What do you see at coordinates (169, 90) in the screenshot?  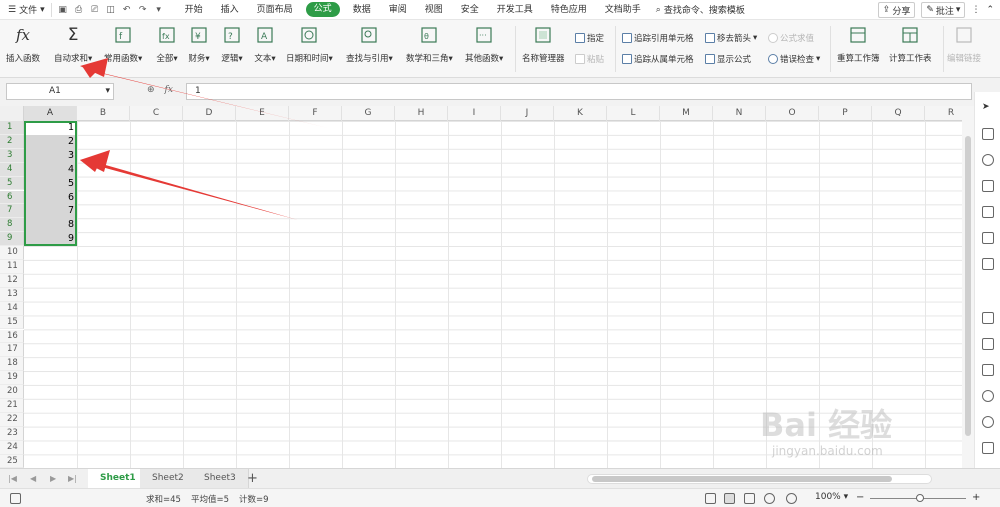 I see `fx-button: fx` at bounding box center [169, 90].